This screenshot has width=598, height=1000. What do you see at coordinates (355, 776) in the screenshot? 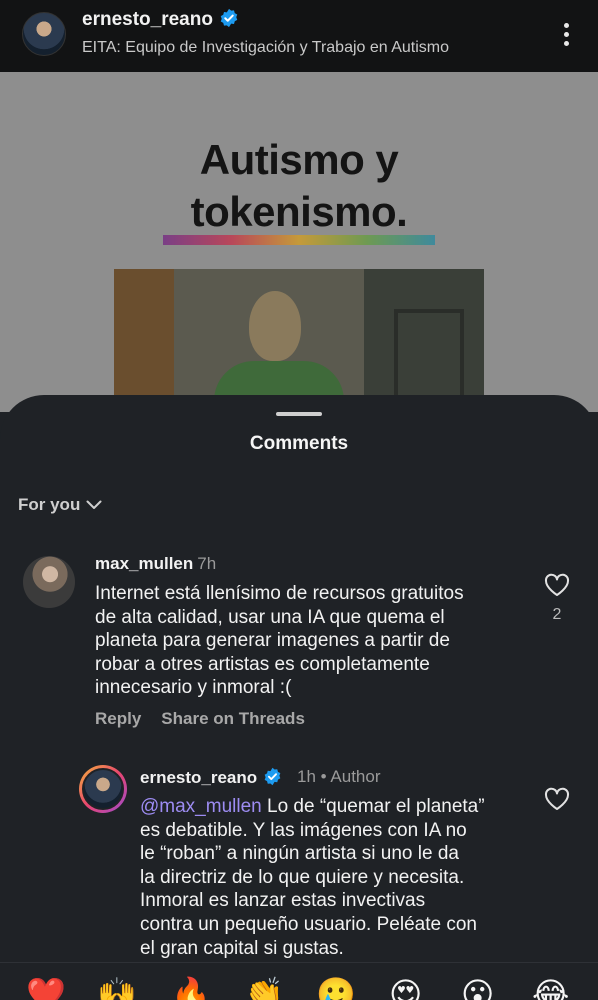
I see `author-label: Author` at bounding box center [355, 776].